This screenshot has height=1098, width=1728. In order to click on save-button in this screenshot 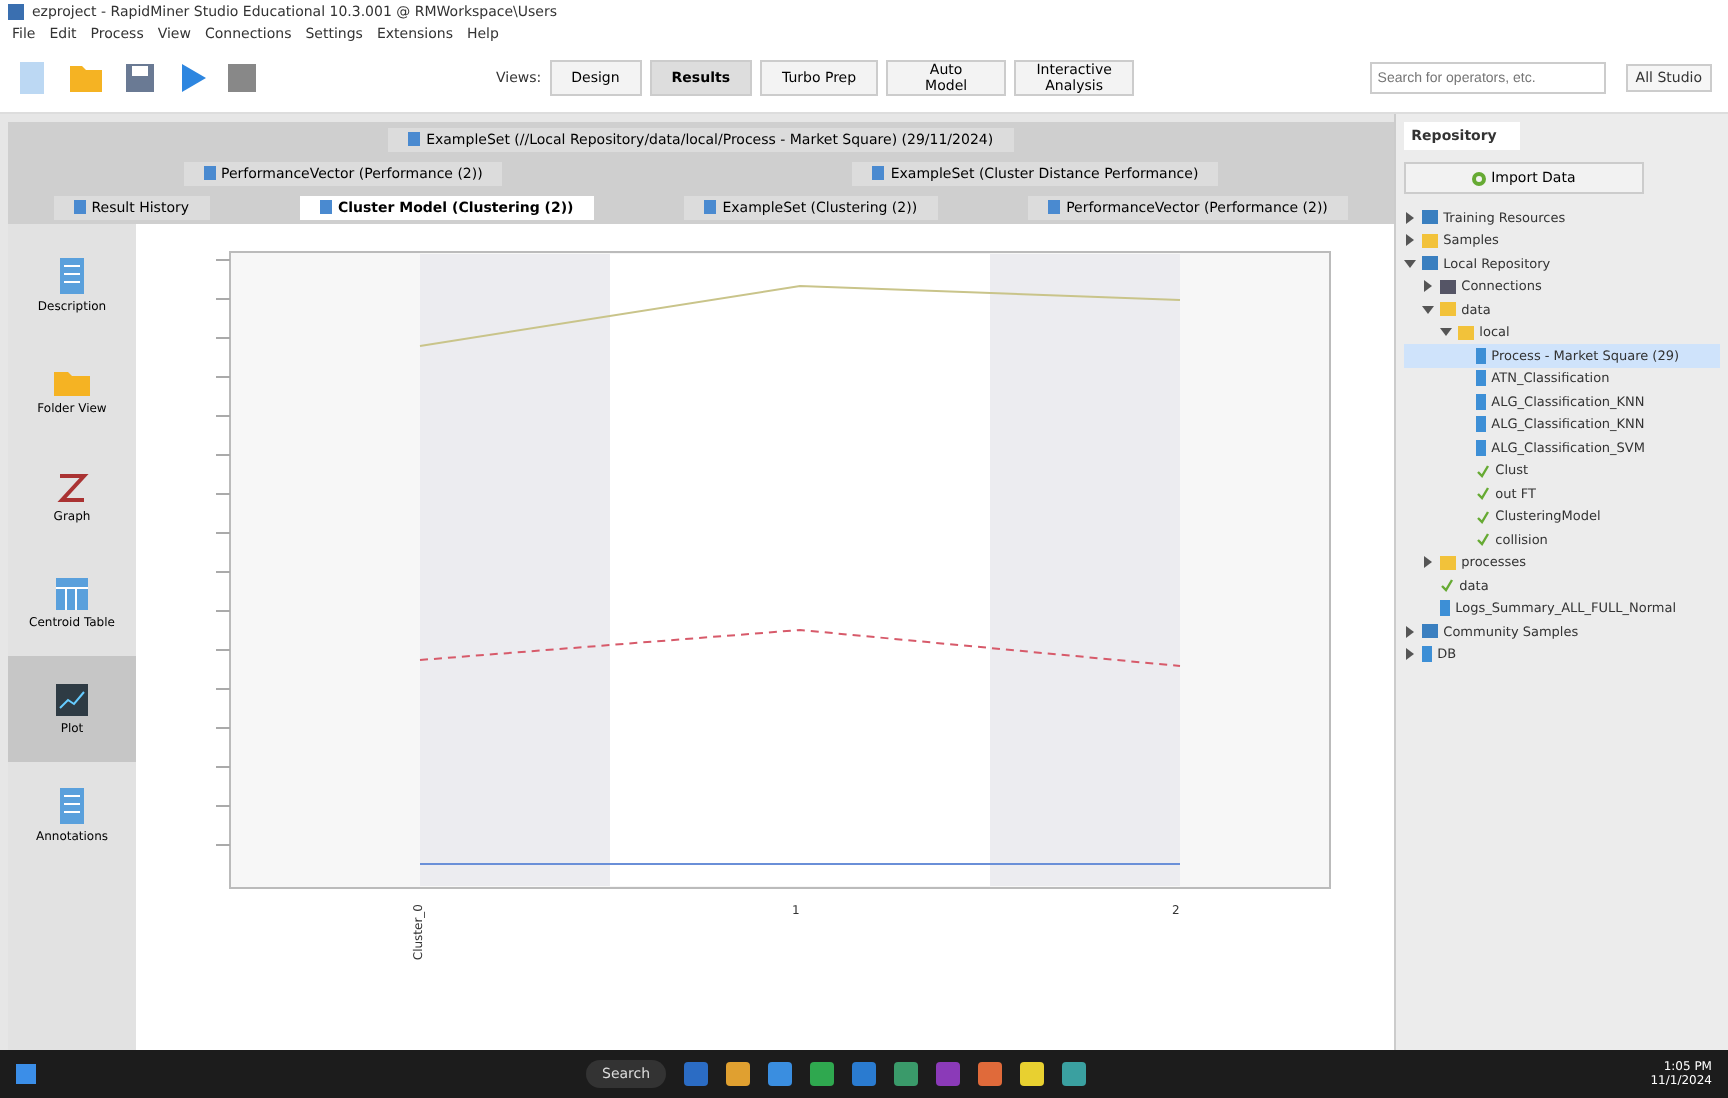, I will do `click(140, 78)`.